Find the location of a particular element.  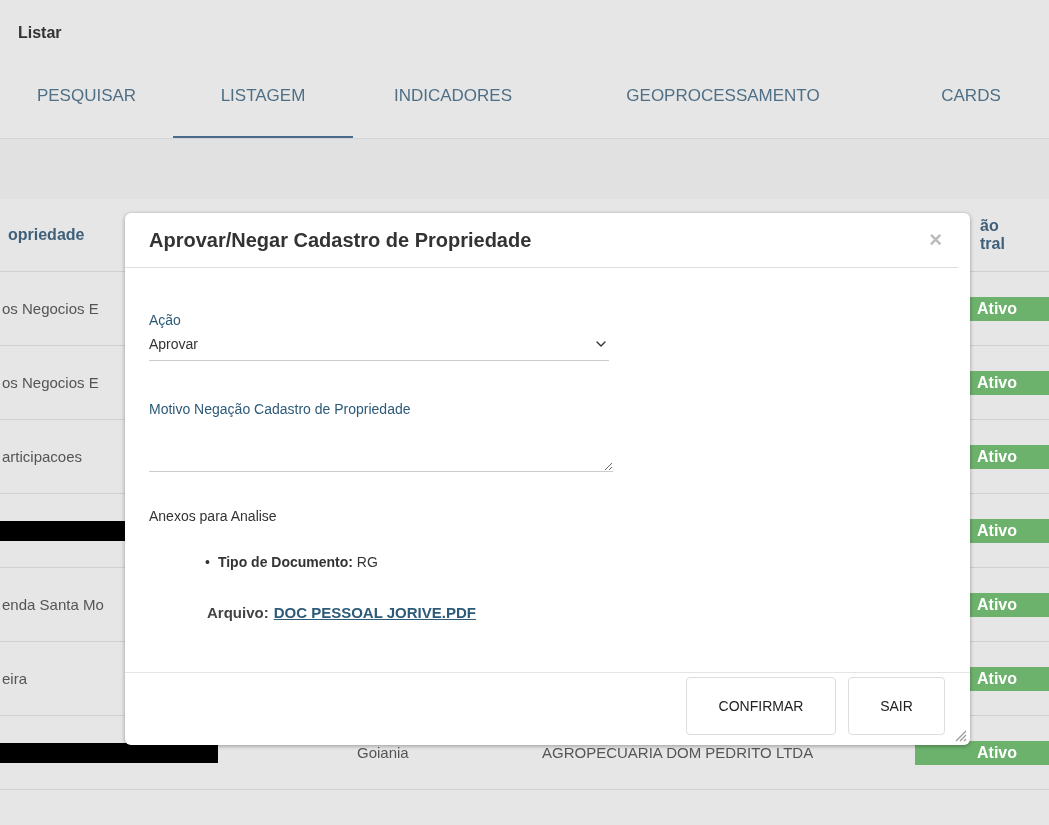

resize-grip-icon is located at coordinates (960, 735).